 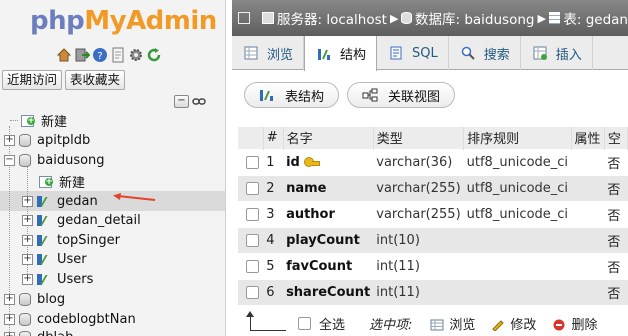 I want to click on tab-insert: 插入, so click(x=557, y=53).